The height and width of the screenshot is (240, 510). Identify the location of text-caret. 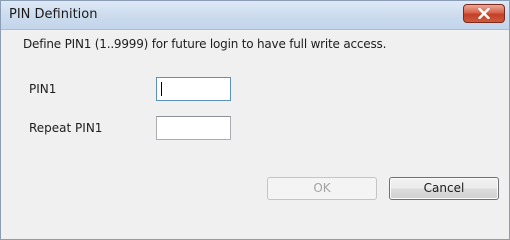
(161, 89).